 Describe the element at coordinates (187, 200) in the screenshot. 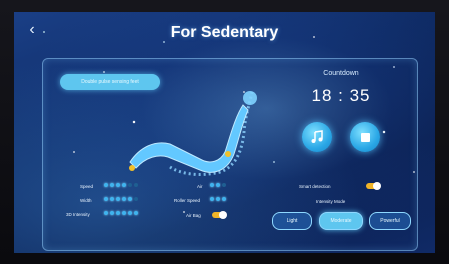

I see `roller-speed-label: Roller Speed` at that location.